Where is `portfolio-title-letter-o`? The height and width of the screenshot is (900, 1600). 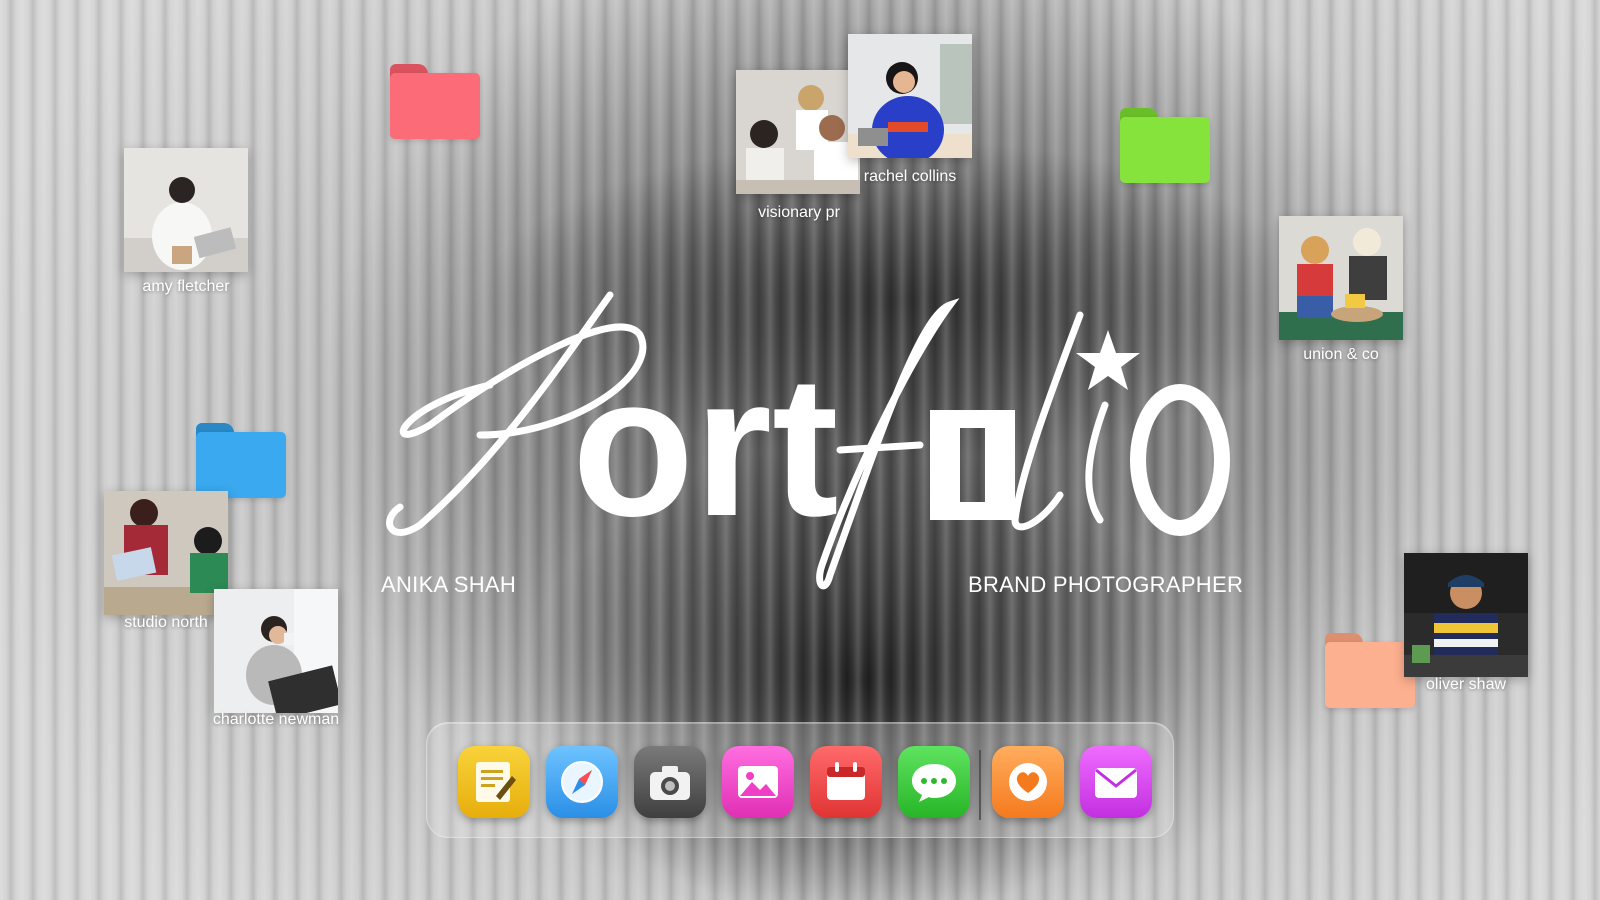 portfolio-title-letter-o is located at coordinates (1180, 460).